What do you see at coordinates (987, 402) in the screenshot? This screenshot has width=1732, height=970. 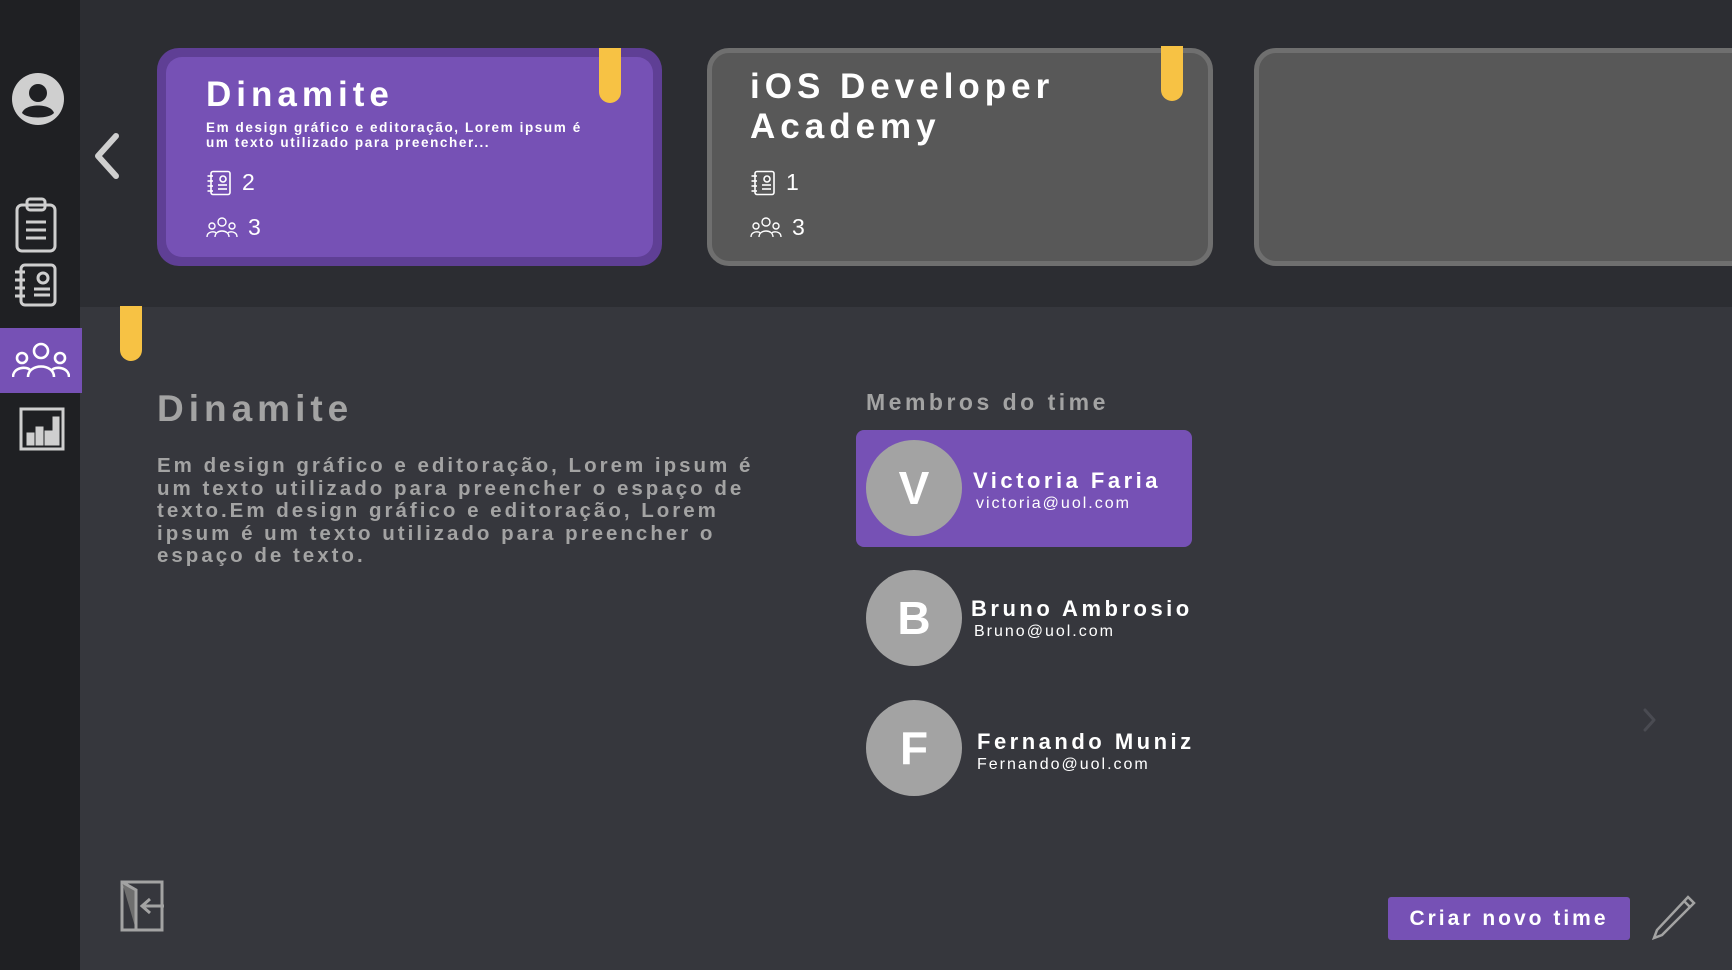 I see `members-section-title: Membros do time` at bounding box center [987, 402].